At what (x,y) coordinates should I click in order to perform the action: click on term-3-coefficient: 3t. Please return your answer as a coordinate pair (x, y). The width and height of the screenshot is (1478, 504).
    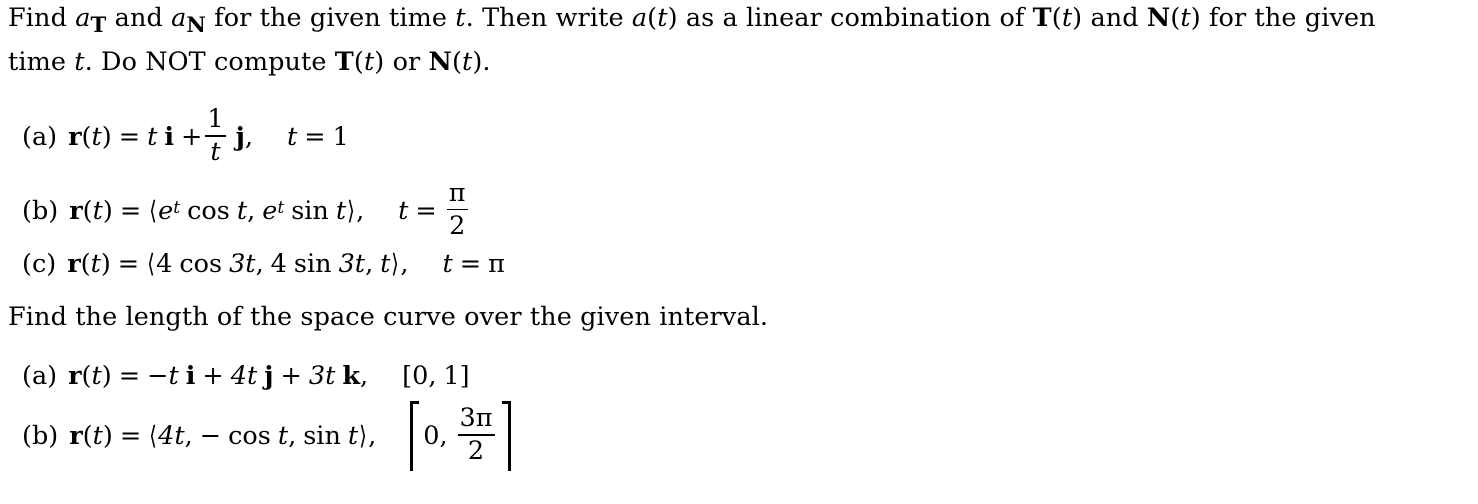
    Looking at the image, I should click on (322, 376).